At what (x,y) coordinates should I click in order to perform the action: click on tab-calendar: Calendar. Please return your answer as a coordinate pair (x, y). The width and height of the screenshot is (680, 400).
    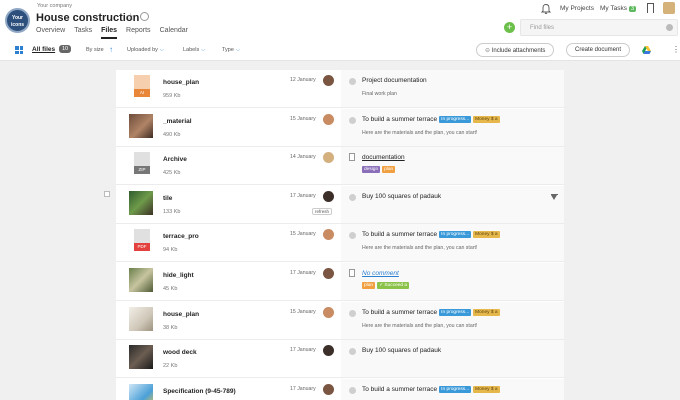
    Looking at the image, I should click on (174, 33).